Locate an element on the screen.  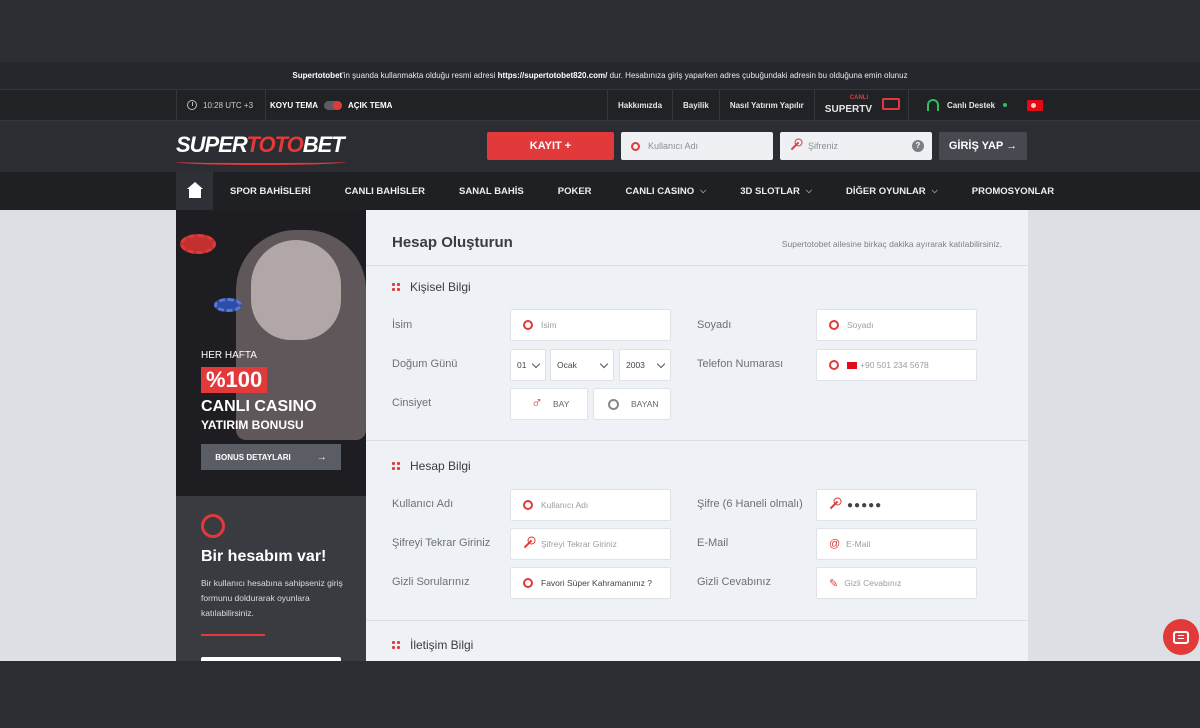
nav-live-casino: CANLI CASINO ⌵ is located at coordinates (666, 191).